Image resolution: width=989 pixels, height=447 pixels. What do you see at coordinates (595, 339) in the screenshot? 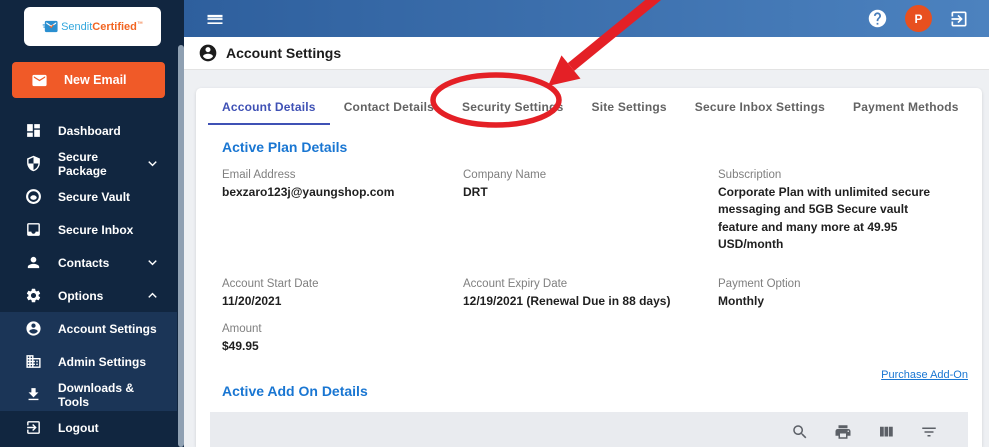
I see `plan-fields-row-3: Amount $49.95` at bounding box center [595, 339].